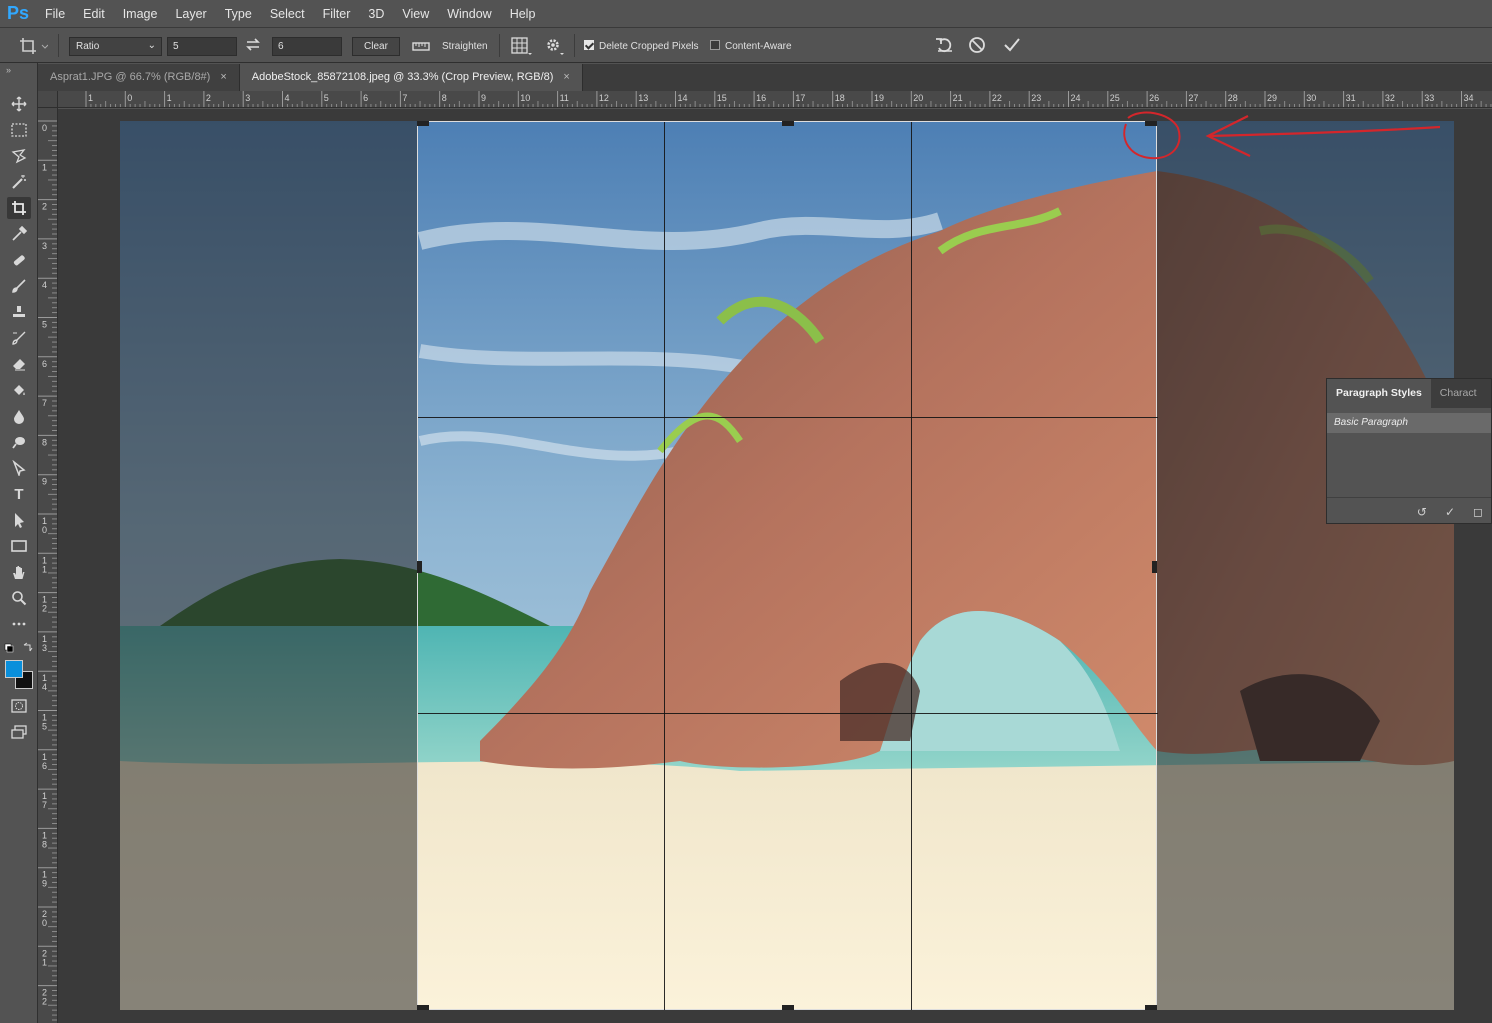  Describe the element at coordinates (788, 123) in the screenshot. I see `crop-handle-top` at that location.